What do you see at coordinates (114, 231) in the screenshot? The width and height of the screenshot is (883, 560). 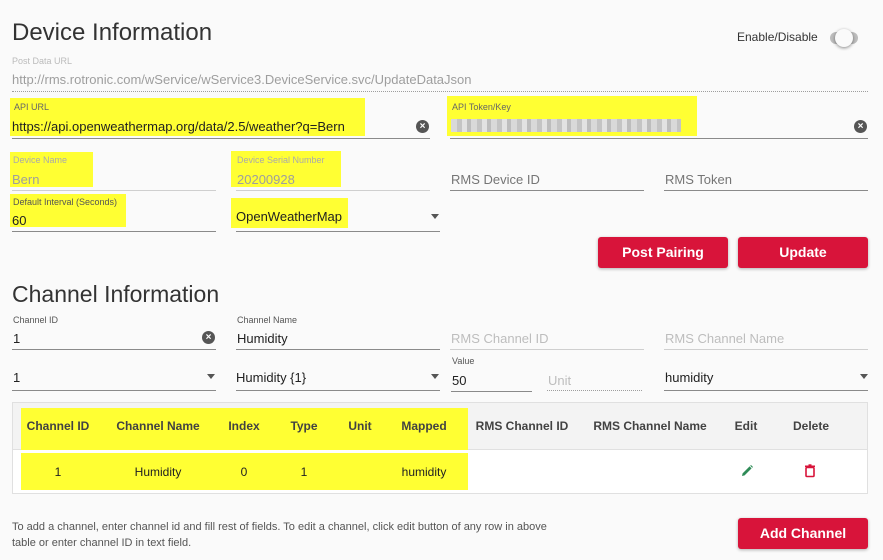 I see `interval-underline` at bounding box center [114, 231].